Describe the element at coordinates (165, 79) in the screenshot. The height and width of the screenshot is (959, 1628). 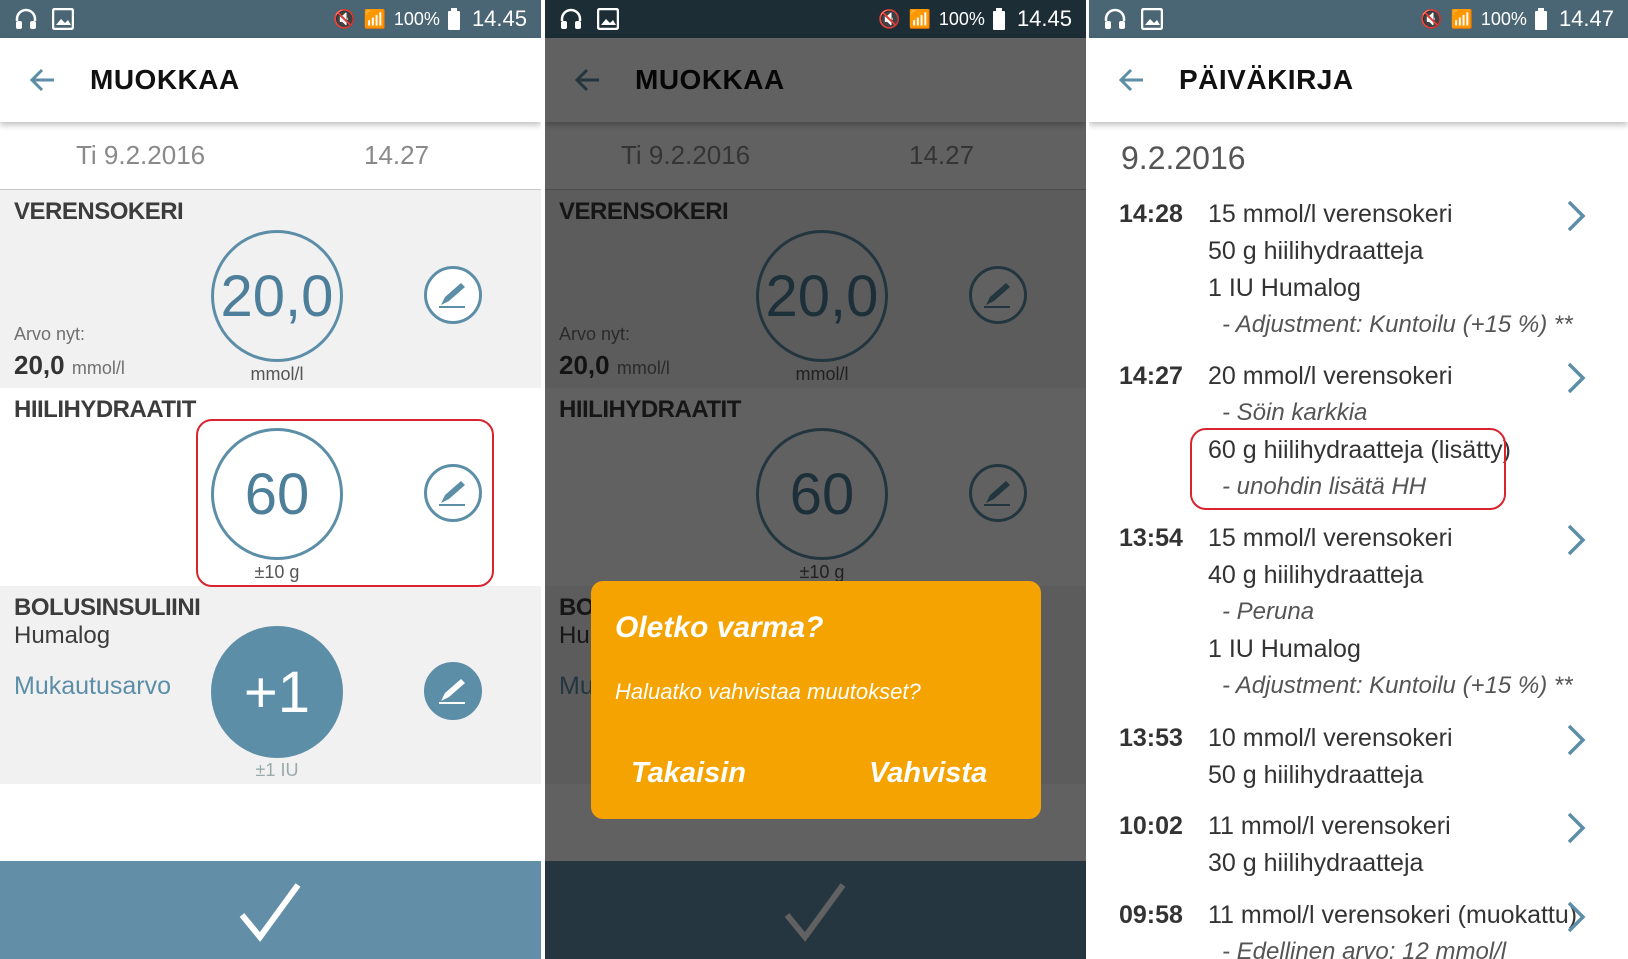
I see `page-title: MUOKKAA` at that location.